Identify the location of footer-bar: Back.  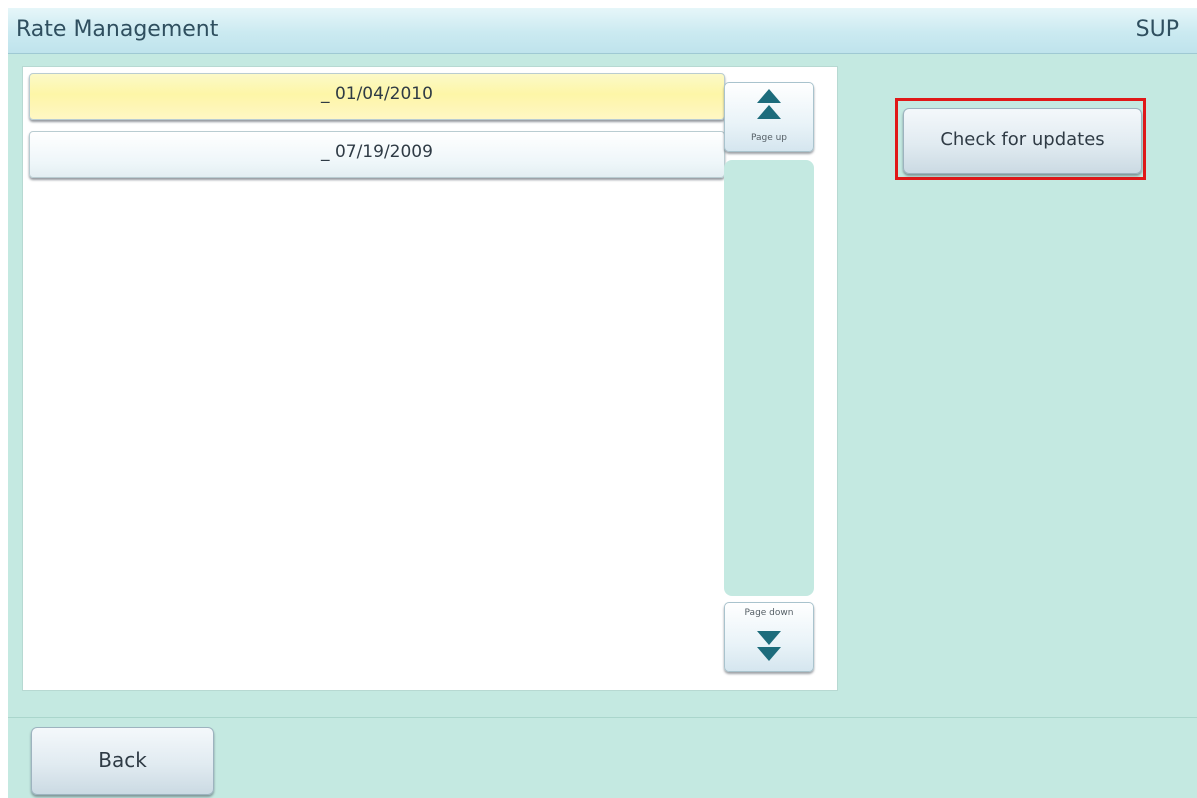
(602, 757).